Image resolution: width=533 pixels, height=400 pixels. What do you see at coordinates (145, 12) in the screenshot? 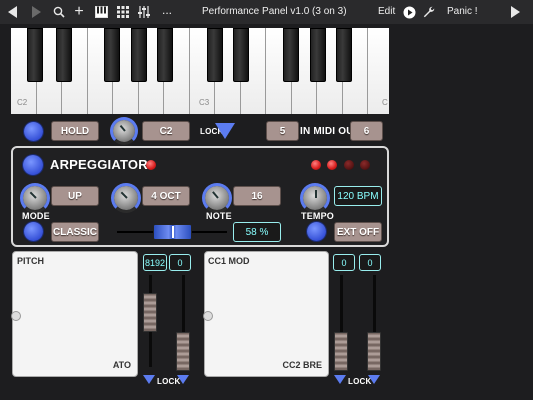
I see `mixer-icon` at bounding box center [145, 12].